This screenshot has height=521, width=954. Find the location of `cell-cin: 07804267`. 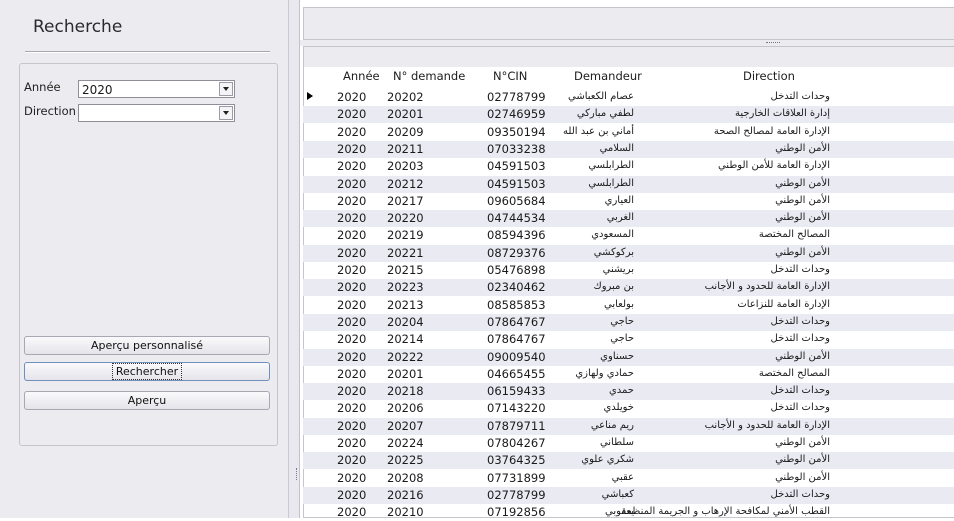

cell-cin: 07804267 is located at coordinates (516, 443).